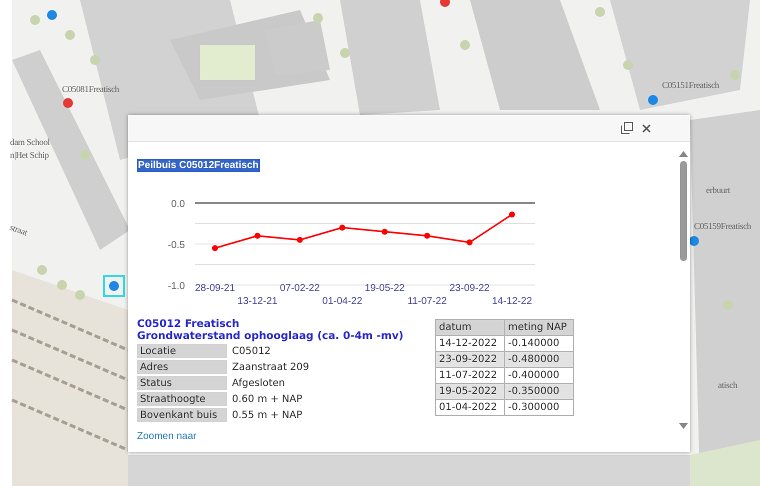  What do you see at coordinates (718, 190) in the screenshot?
I see `map-label: erbuurt` at bounding box center [718, 190].